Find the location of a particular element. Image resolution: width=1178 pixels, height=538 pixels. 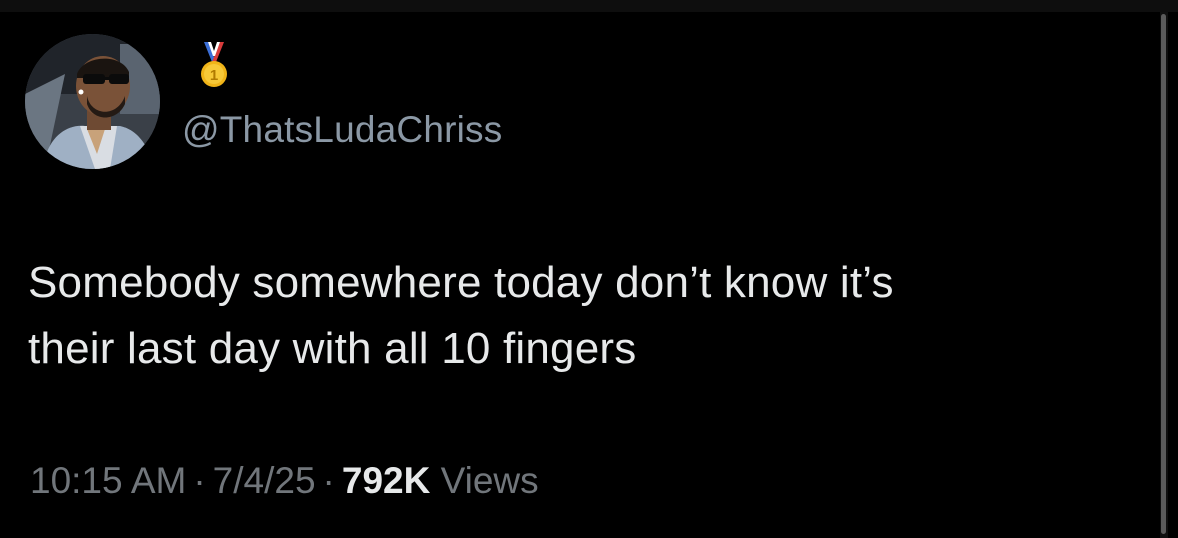

views-count: 792K is located at coordinates (386, 480).